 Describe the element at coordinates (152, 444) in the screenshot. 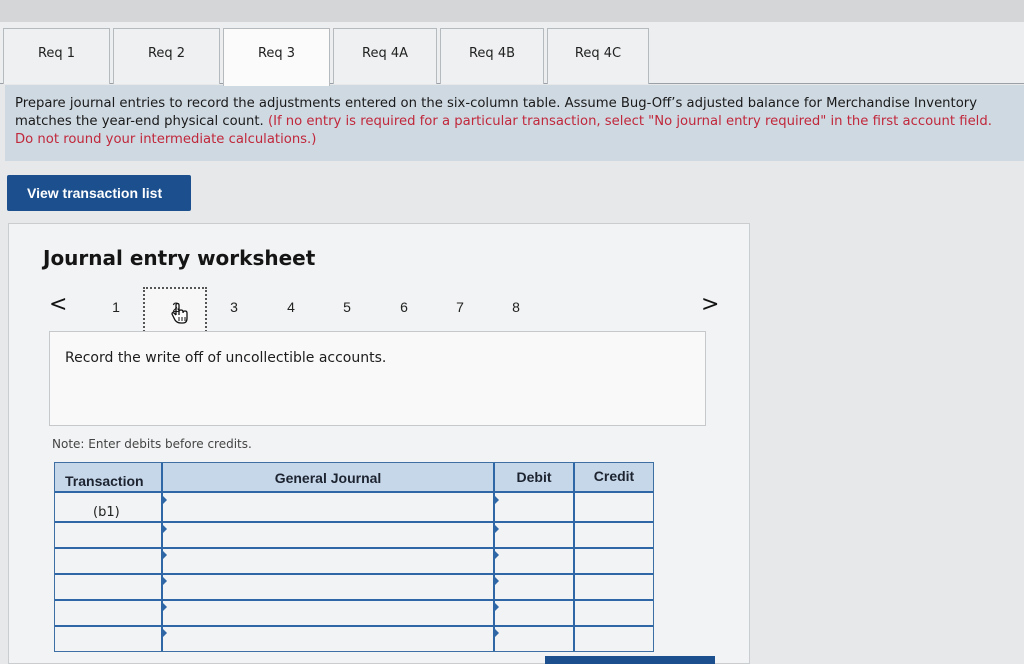

I see `debit-credit-note: Note: Enter debits before credits.` at that location.